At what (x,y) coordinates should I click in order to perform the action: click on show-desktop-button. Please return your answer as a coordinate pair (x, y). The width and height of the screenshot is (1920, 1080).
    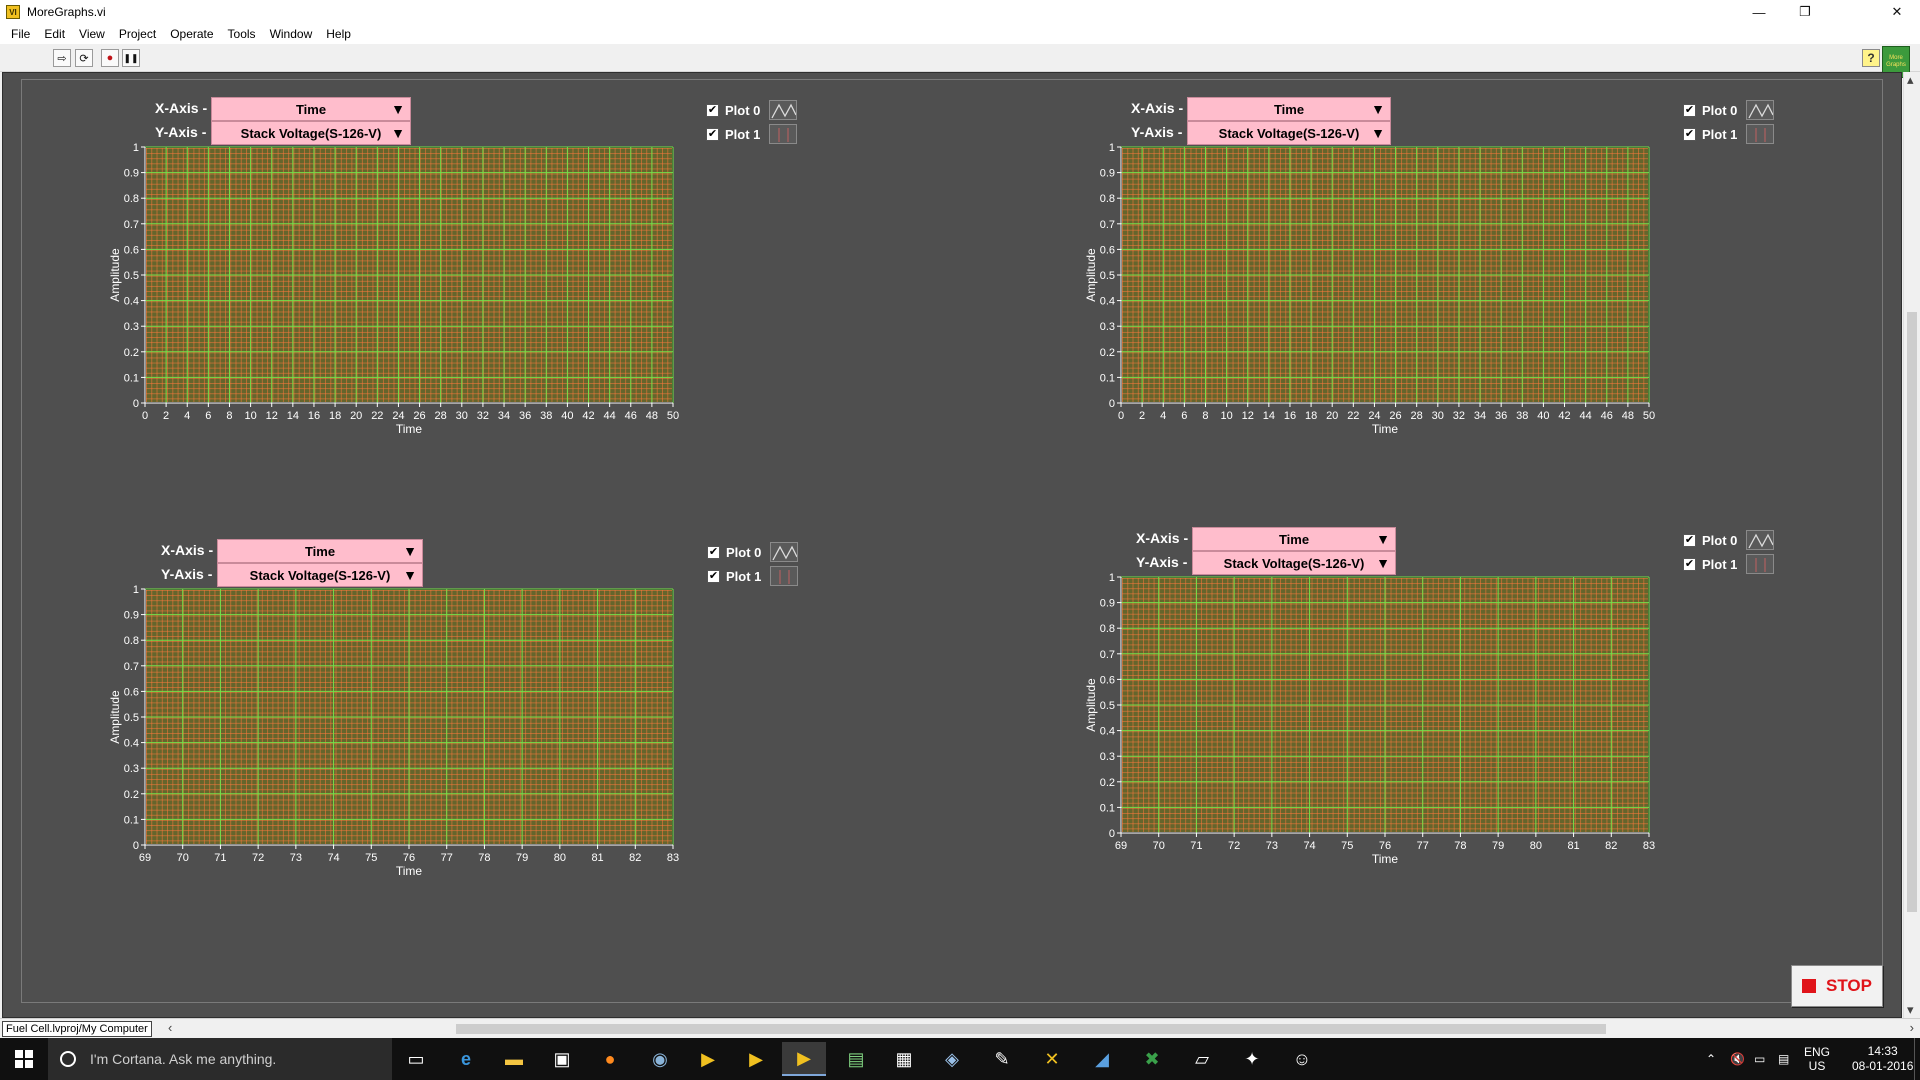
    Looking at the image, I should click on (1917, 1059).